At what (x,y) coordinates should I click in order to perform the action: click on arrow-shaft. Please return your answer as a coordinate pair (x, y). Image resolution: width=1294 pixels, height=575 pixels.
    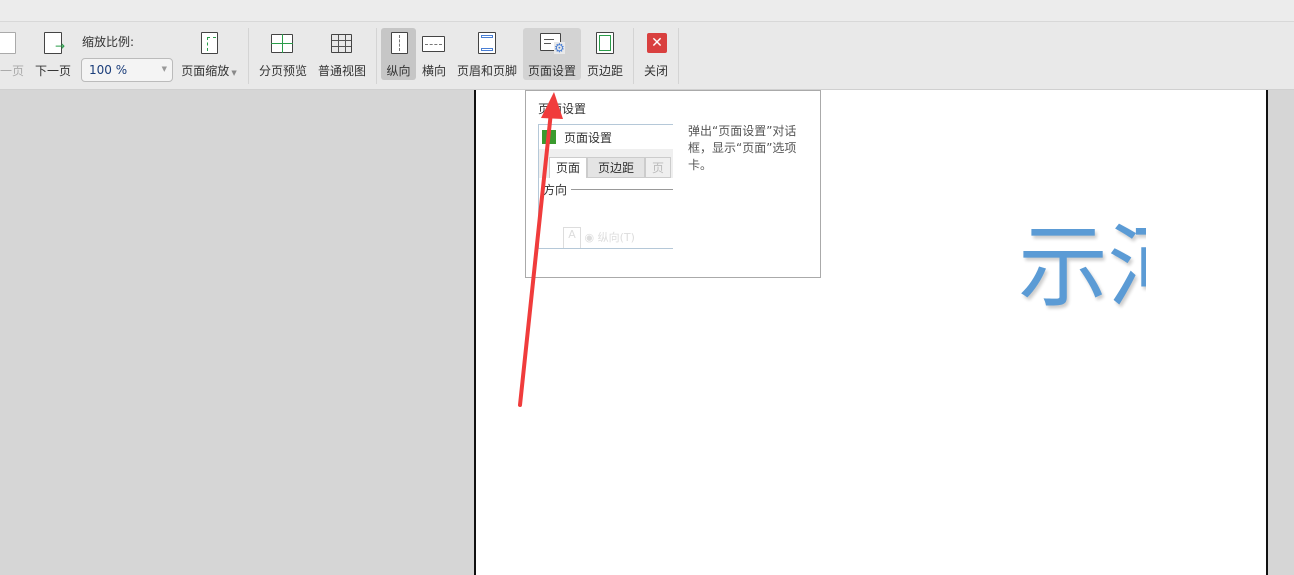
    Looking at the image, I should click on (535, 258).